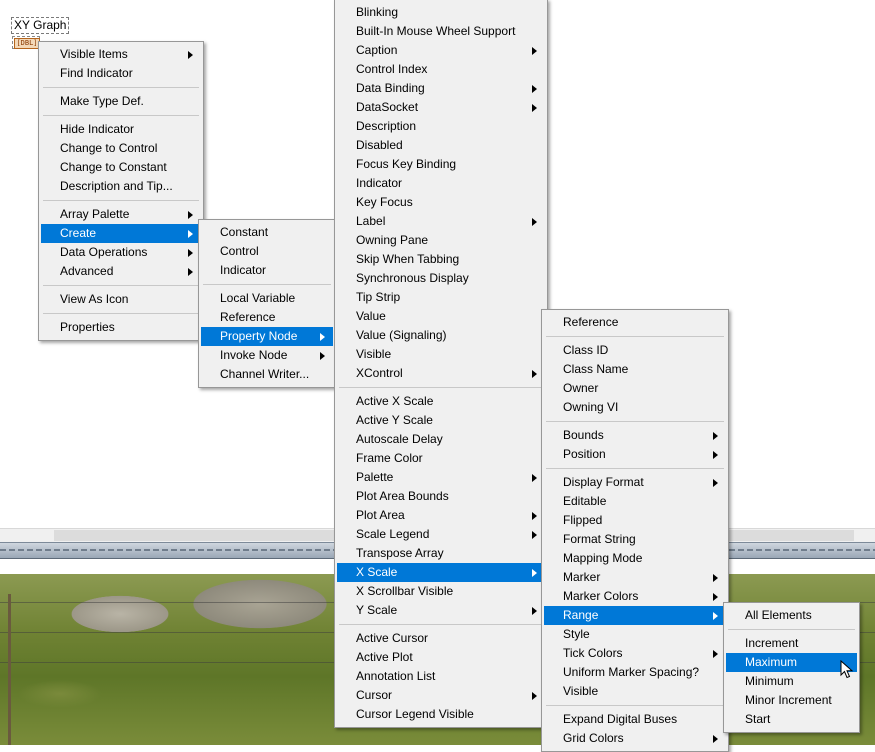 The image size is (875, 752). I want to click on menu-item-skip-when-tabbing: Skip When Tabbing, so click(441, 259).